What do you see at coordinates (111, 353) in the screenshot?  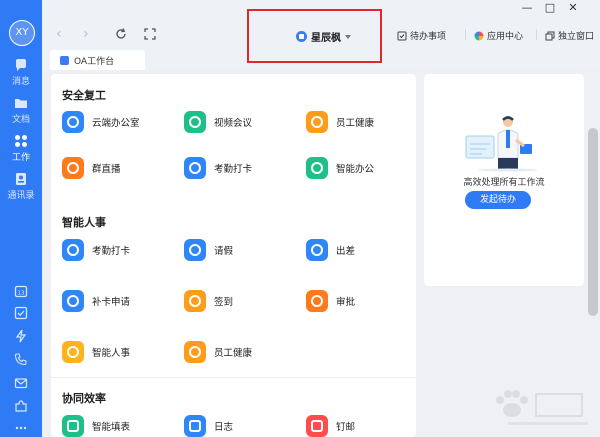 I see `app-label: 智能人事` at bounding box center [111, 353].